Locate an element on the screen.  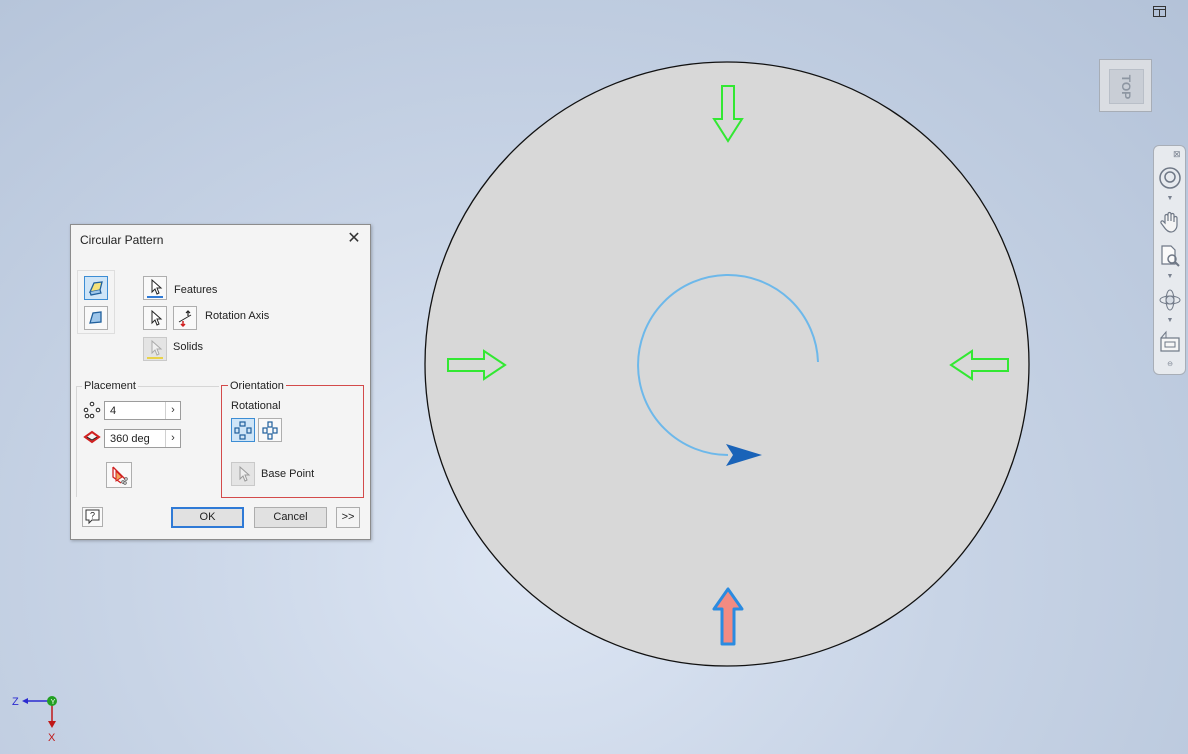
view-cube-top-face: TOP is located at coordinates (1126, 86).